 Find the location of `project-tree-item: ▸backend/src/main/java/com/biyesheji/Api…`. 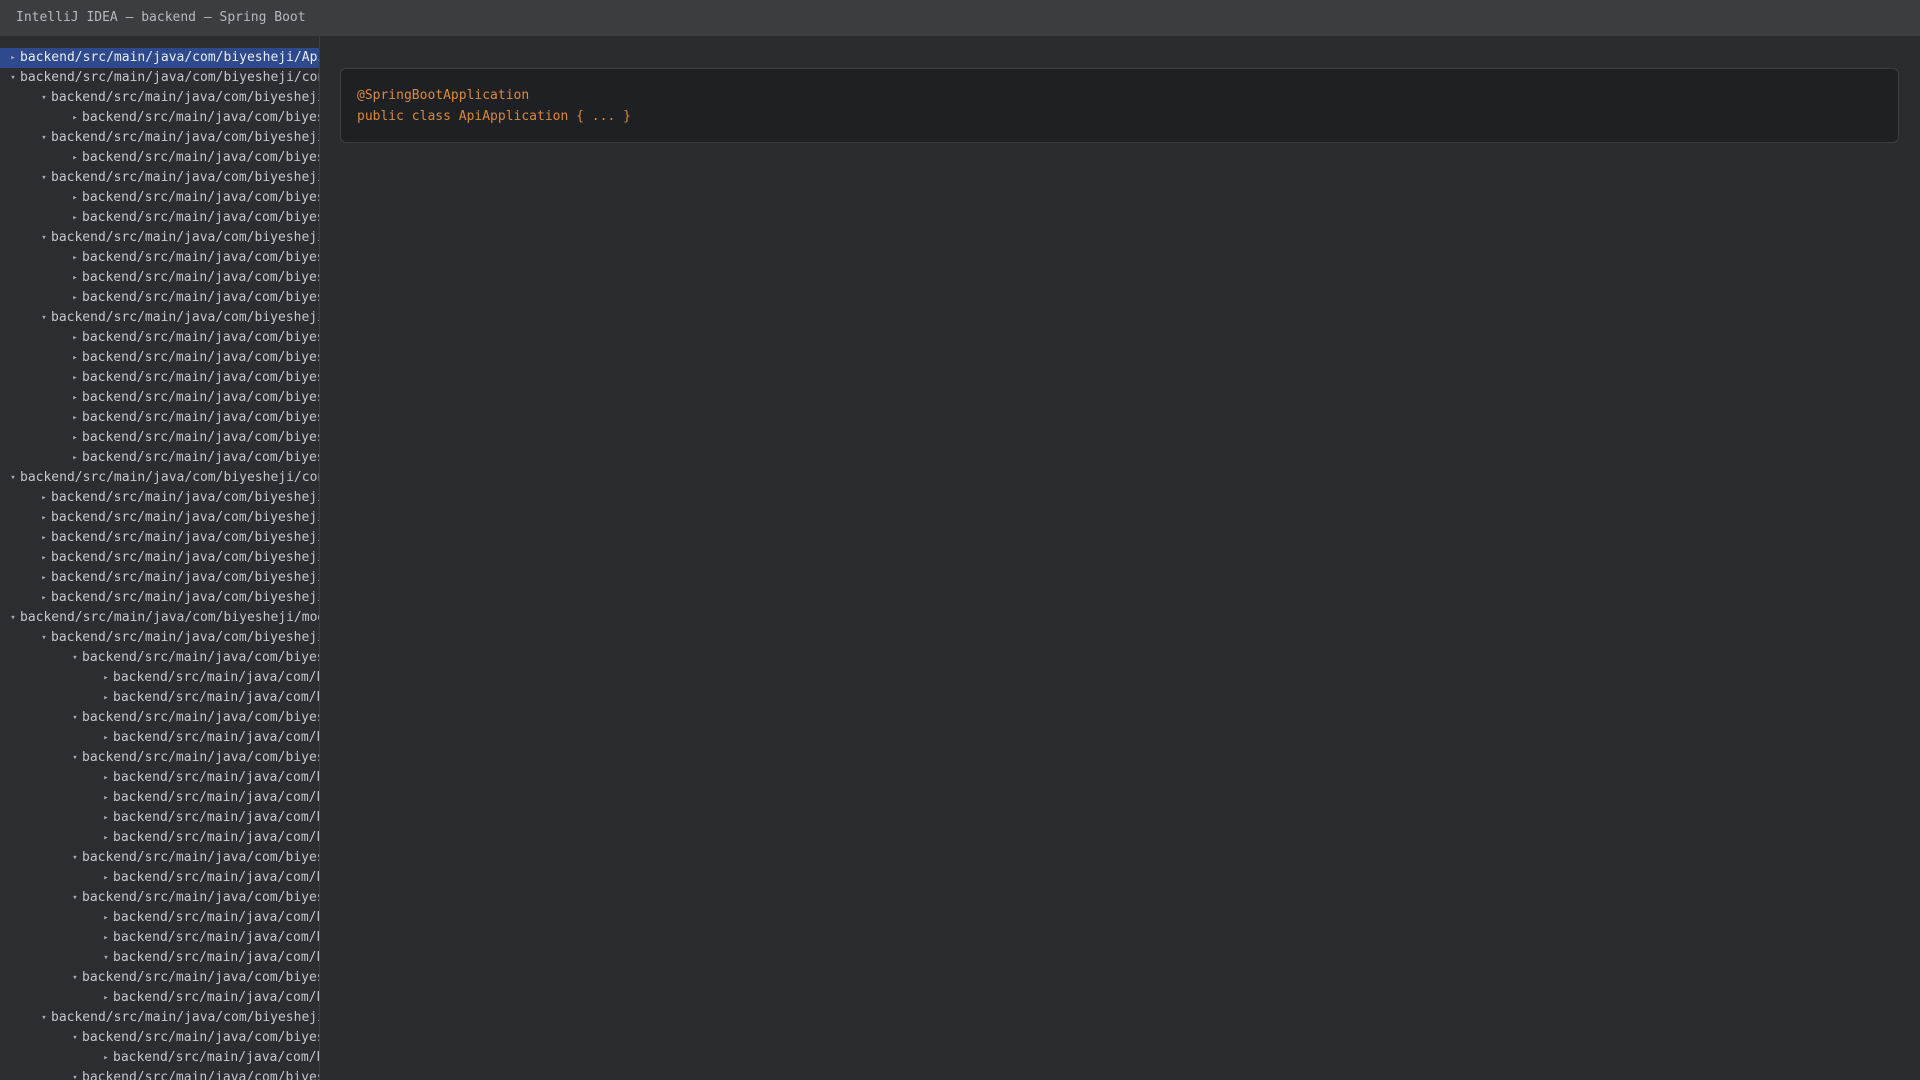

project-tree-item: ▸backend/src/main/java/com/biyesheji/Api… is located at coordinates (159, 58).